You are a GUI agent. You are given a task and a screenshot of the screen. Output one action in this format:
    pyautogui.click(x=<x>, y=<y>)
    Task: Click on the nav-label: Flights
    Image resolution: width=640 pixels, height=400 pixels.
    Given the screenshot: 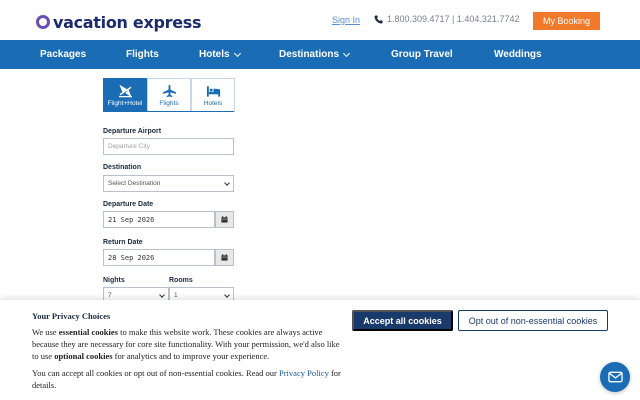 What is the action you would take?
    pyautogui.click(x=142, y=54)
    